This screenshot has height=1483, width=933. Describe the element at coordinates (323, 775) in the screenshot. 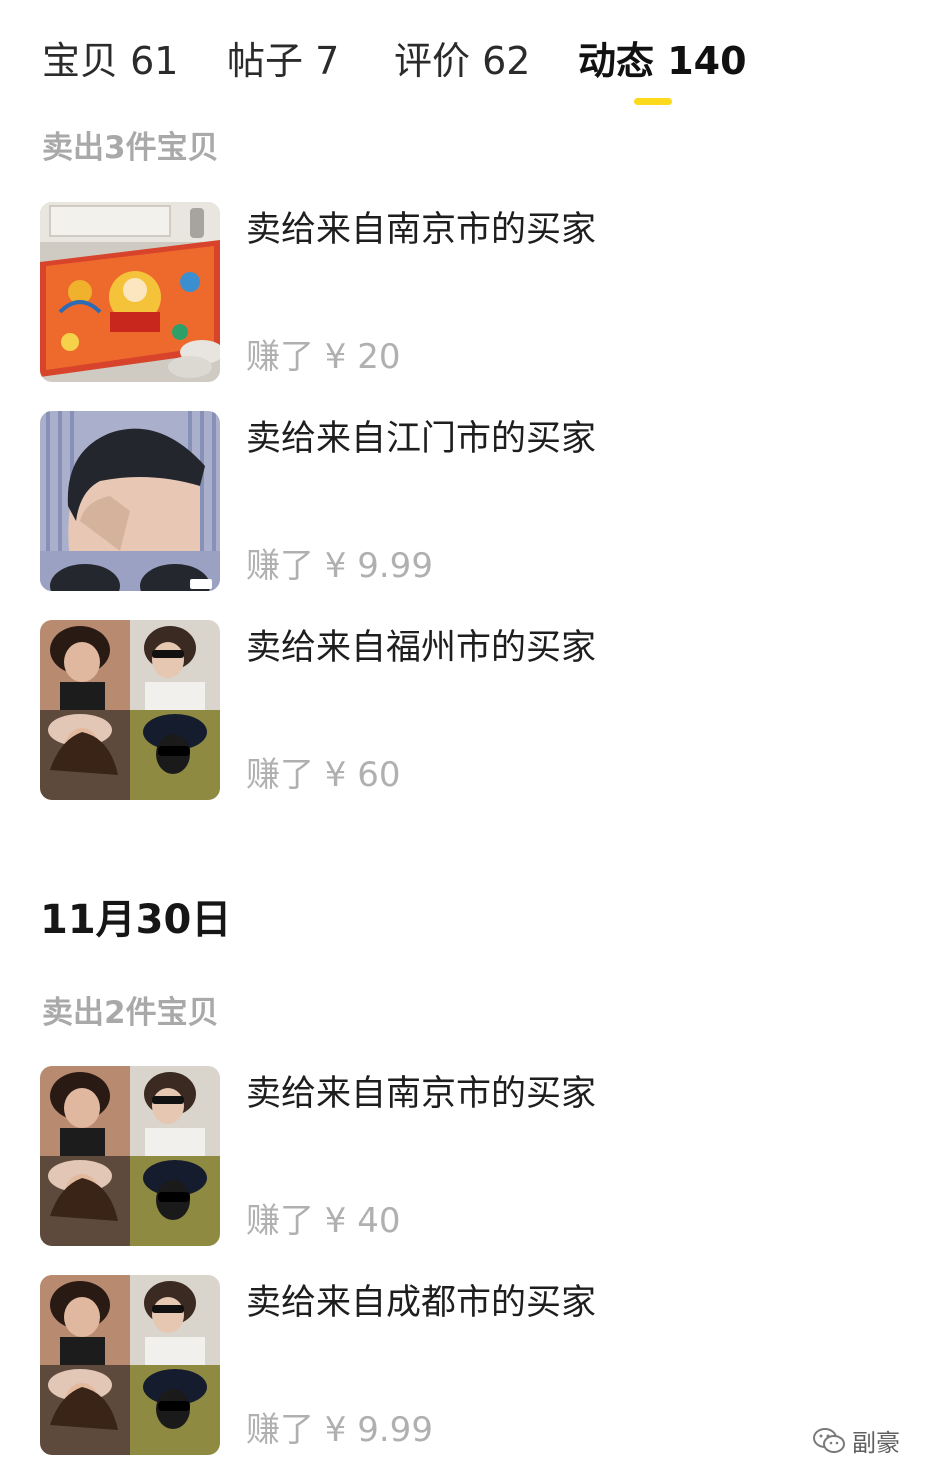

I see `item-earnings: 赚了 ¥ 60` at that location.